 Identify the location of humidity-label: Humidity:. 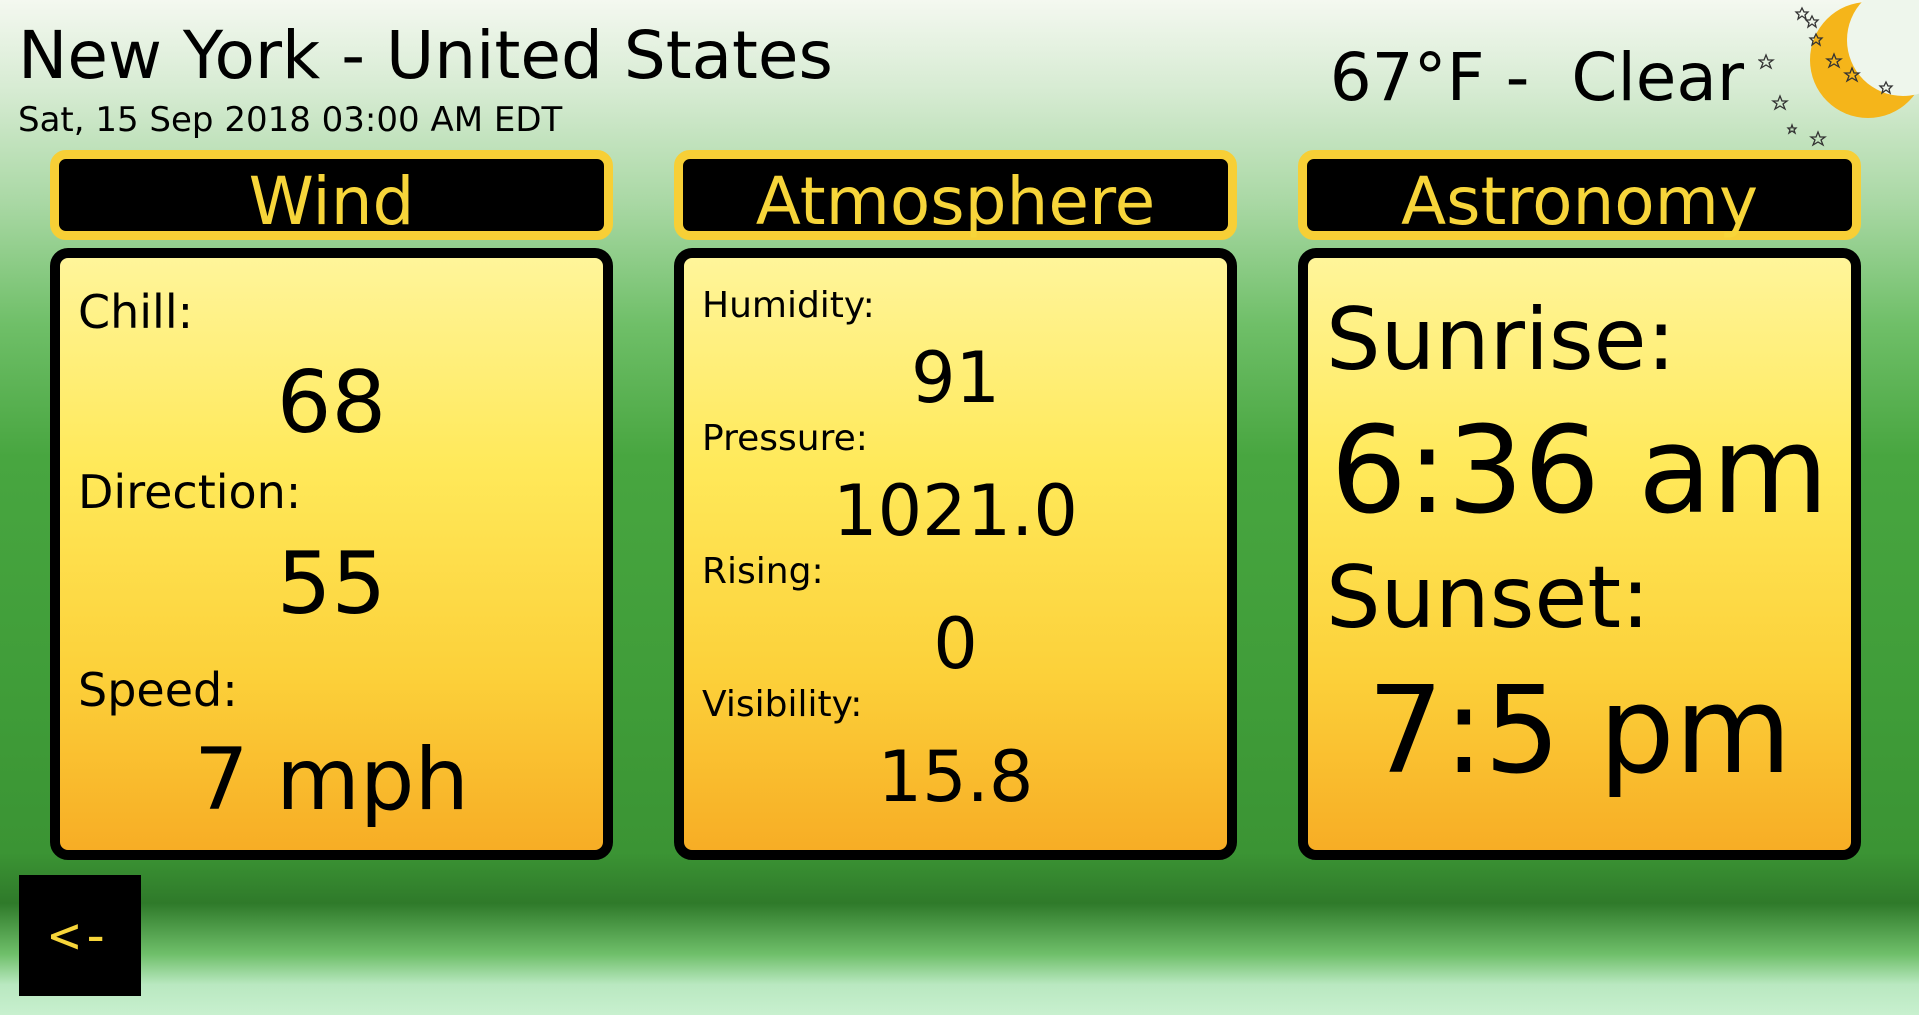
(788, 305).